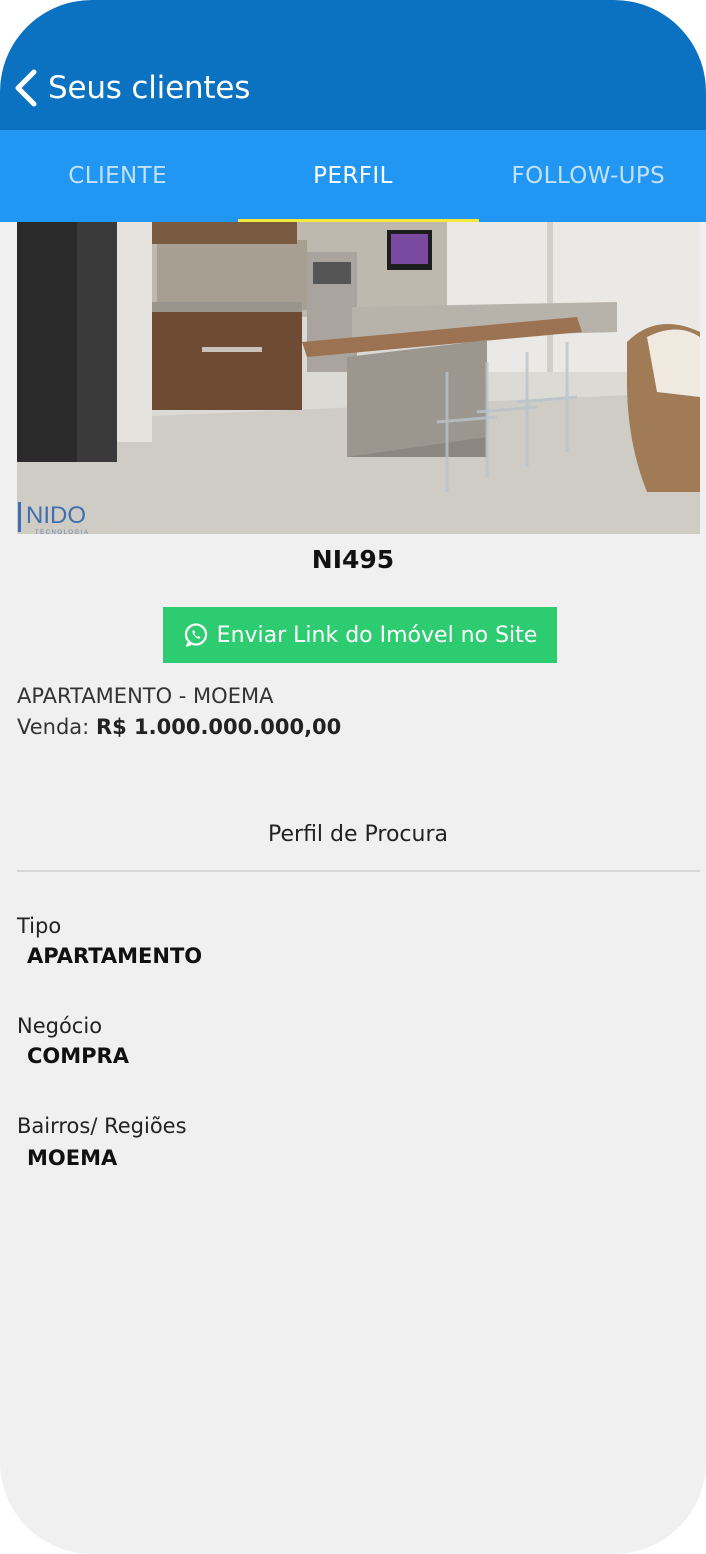 Image resolution: width=706 pixels, height=1554 pixels. I want to click on field-label-bairros: Bairros/ Regiões, so click(102, 1126).